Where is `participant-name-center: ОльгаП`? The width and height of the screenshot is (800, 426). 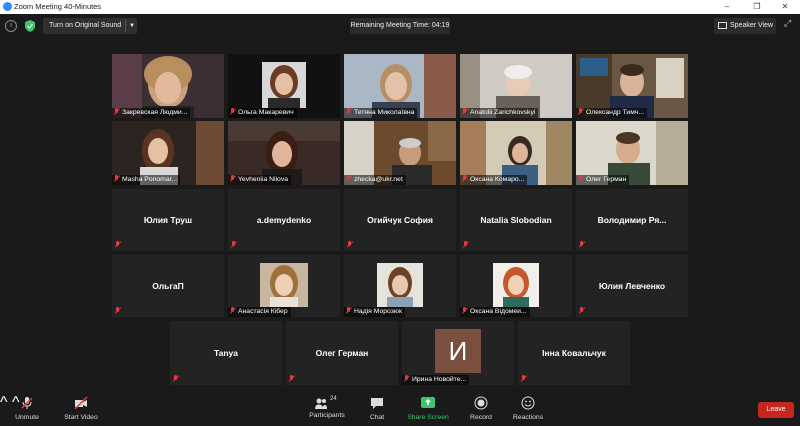 participant-name-center: ОльгаП is located at coordinates (168, 286).